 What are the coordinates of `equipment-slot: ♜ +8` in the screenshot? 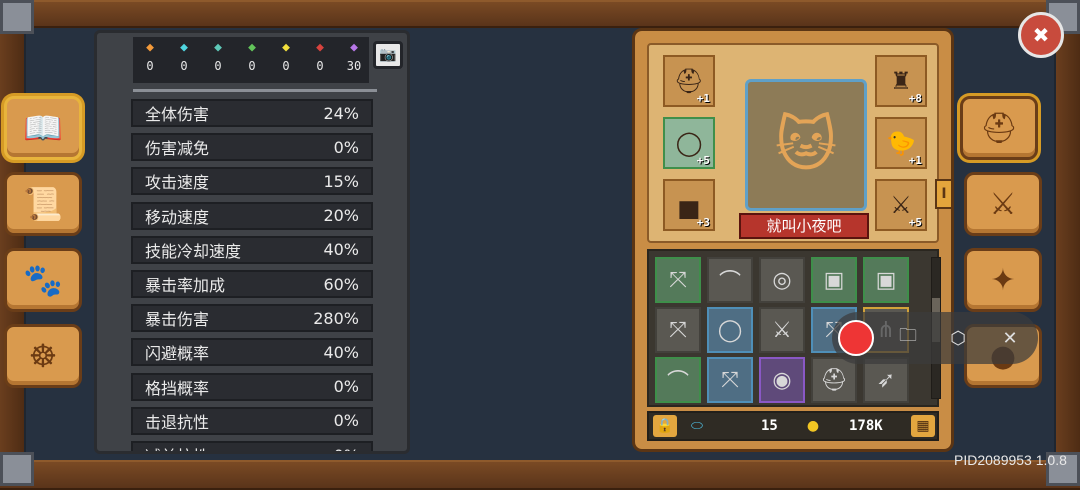 It's located at (901, 81).